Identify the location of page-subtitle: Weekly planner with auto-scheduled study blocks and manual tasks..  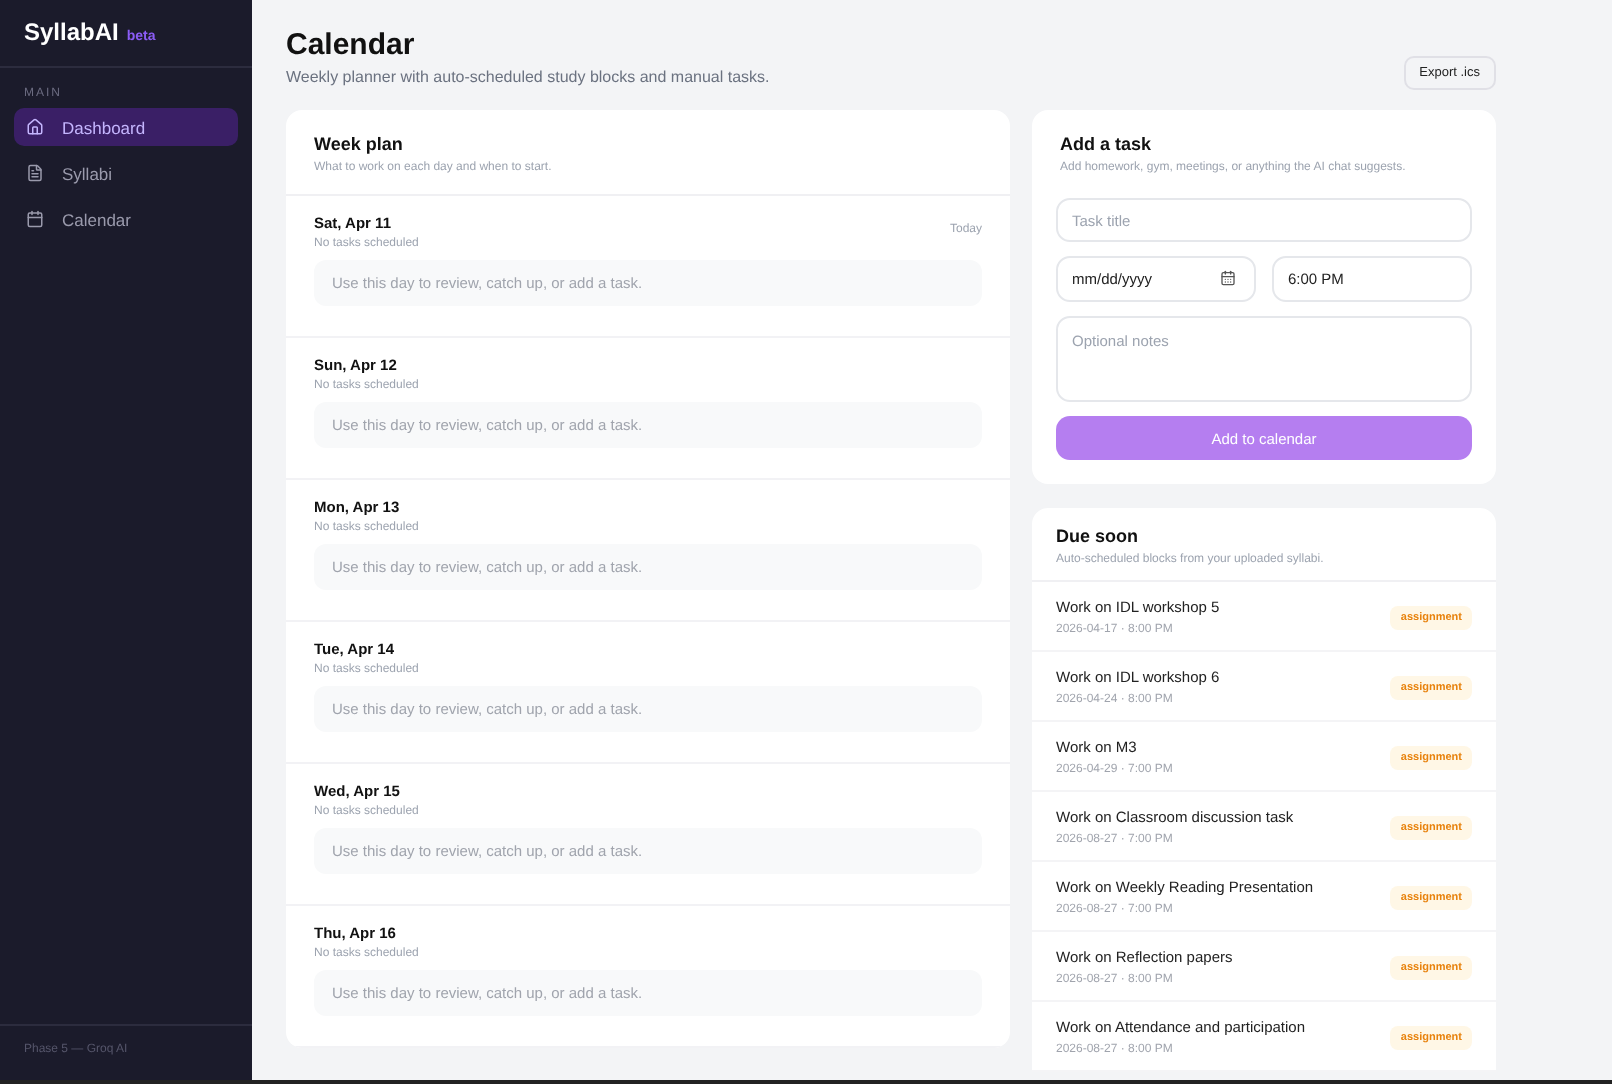
(528, 77).